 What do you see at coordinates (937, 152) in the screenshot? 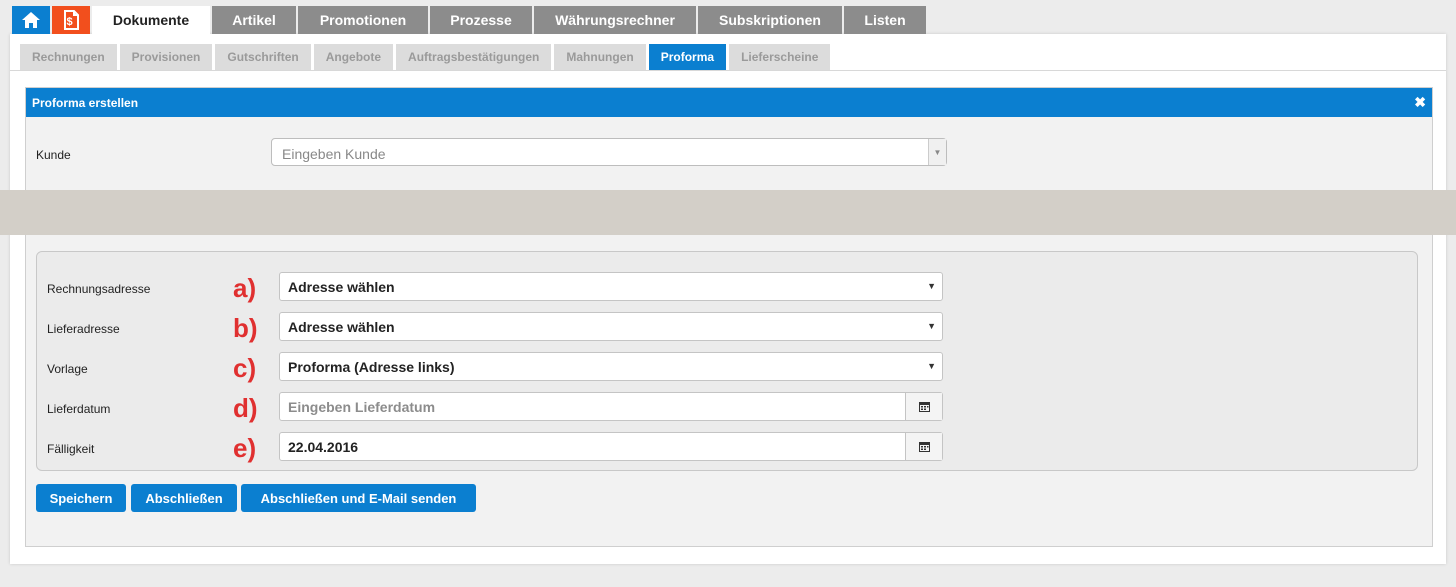
I see `chevron-down-icon: ▼` at bounding box center [937, 152].